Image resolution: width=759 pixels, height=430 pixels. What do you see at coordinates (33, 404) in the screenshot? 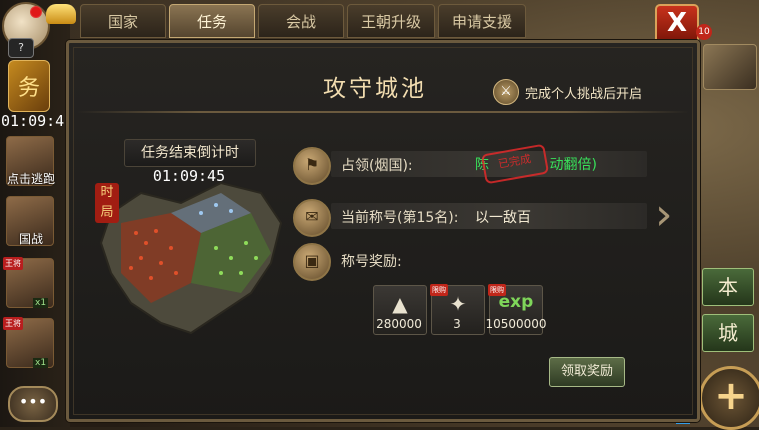
I see `chat-button: •••` at bounding box center [33, 404].